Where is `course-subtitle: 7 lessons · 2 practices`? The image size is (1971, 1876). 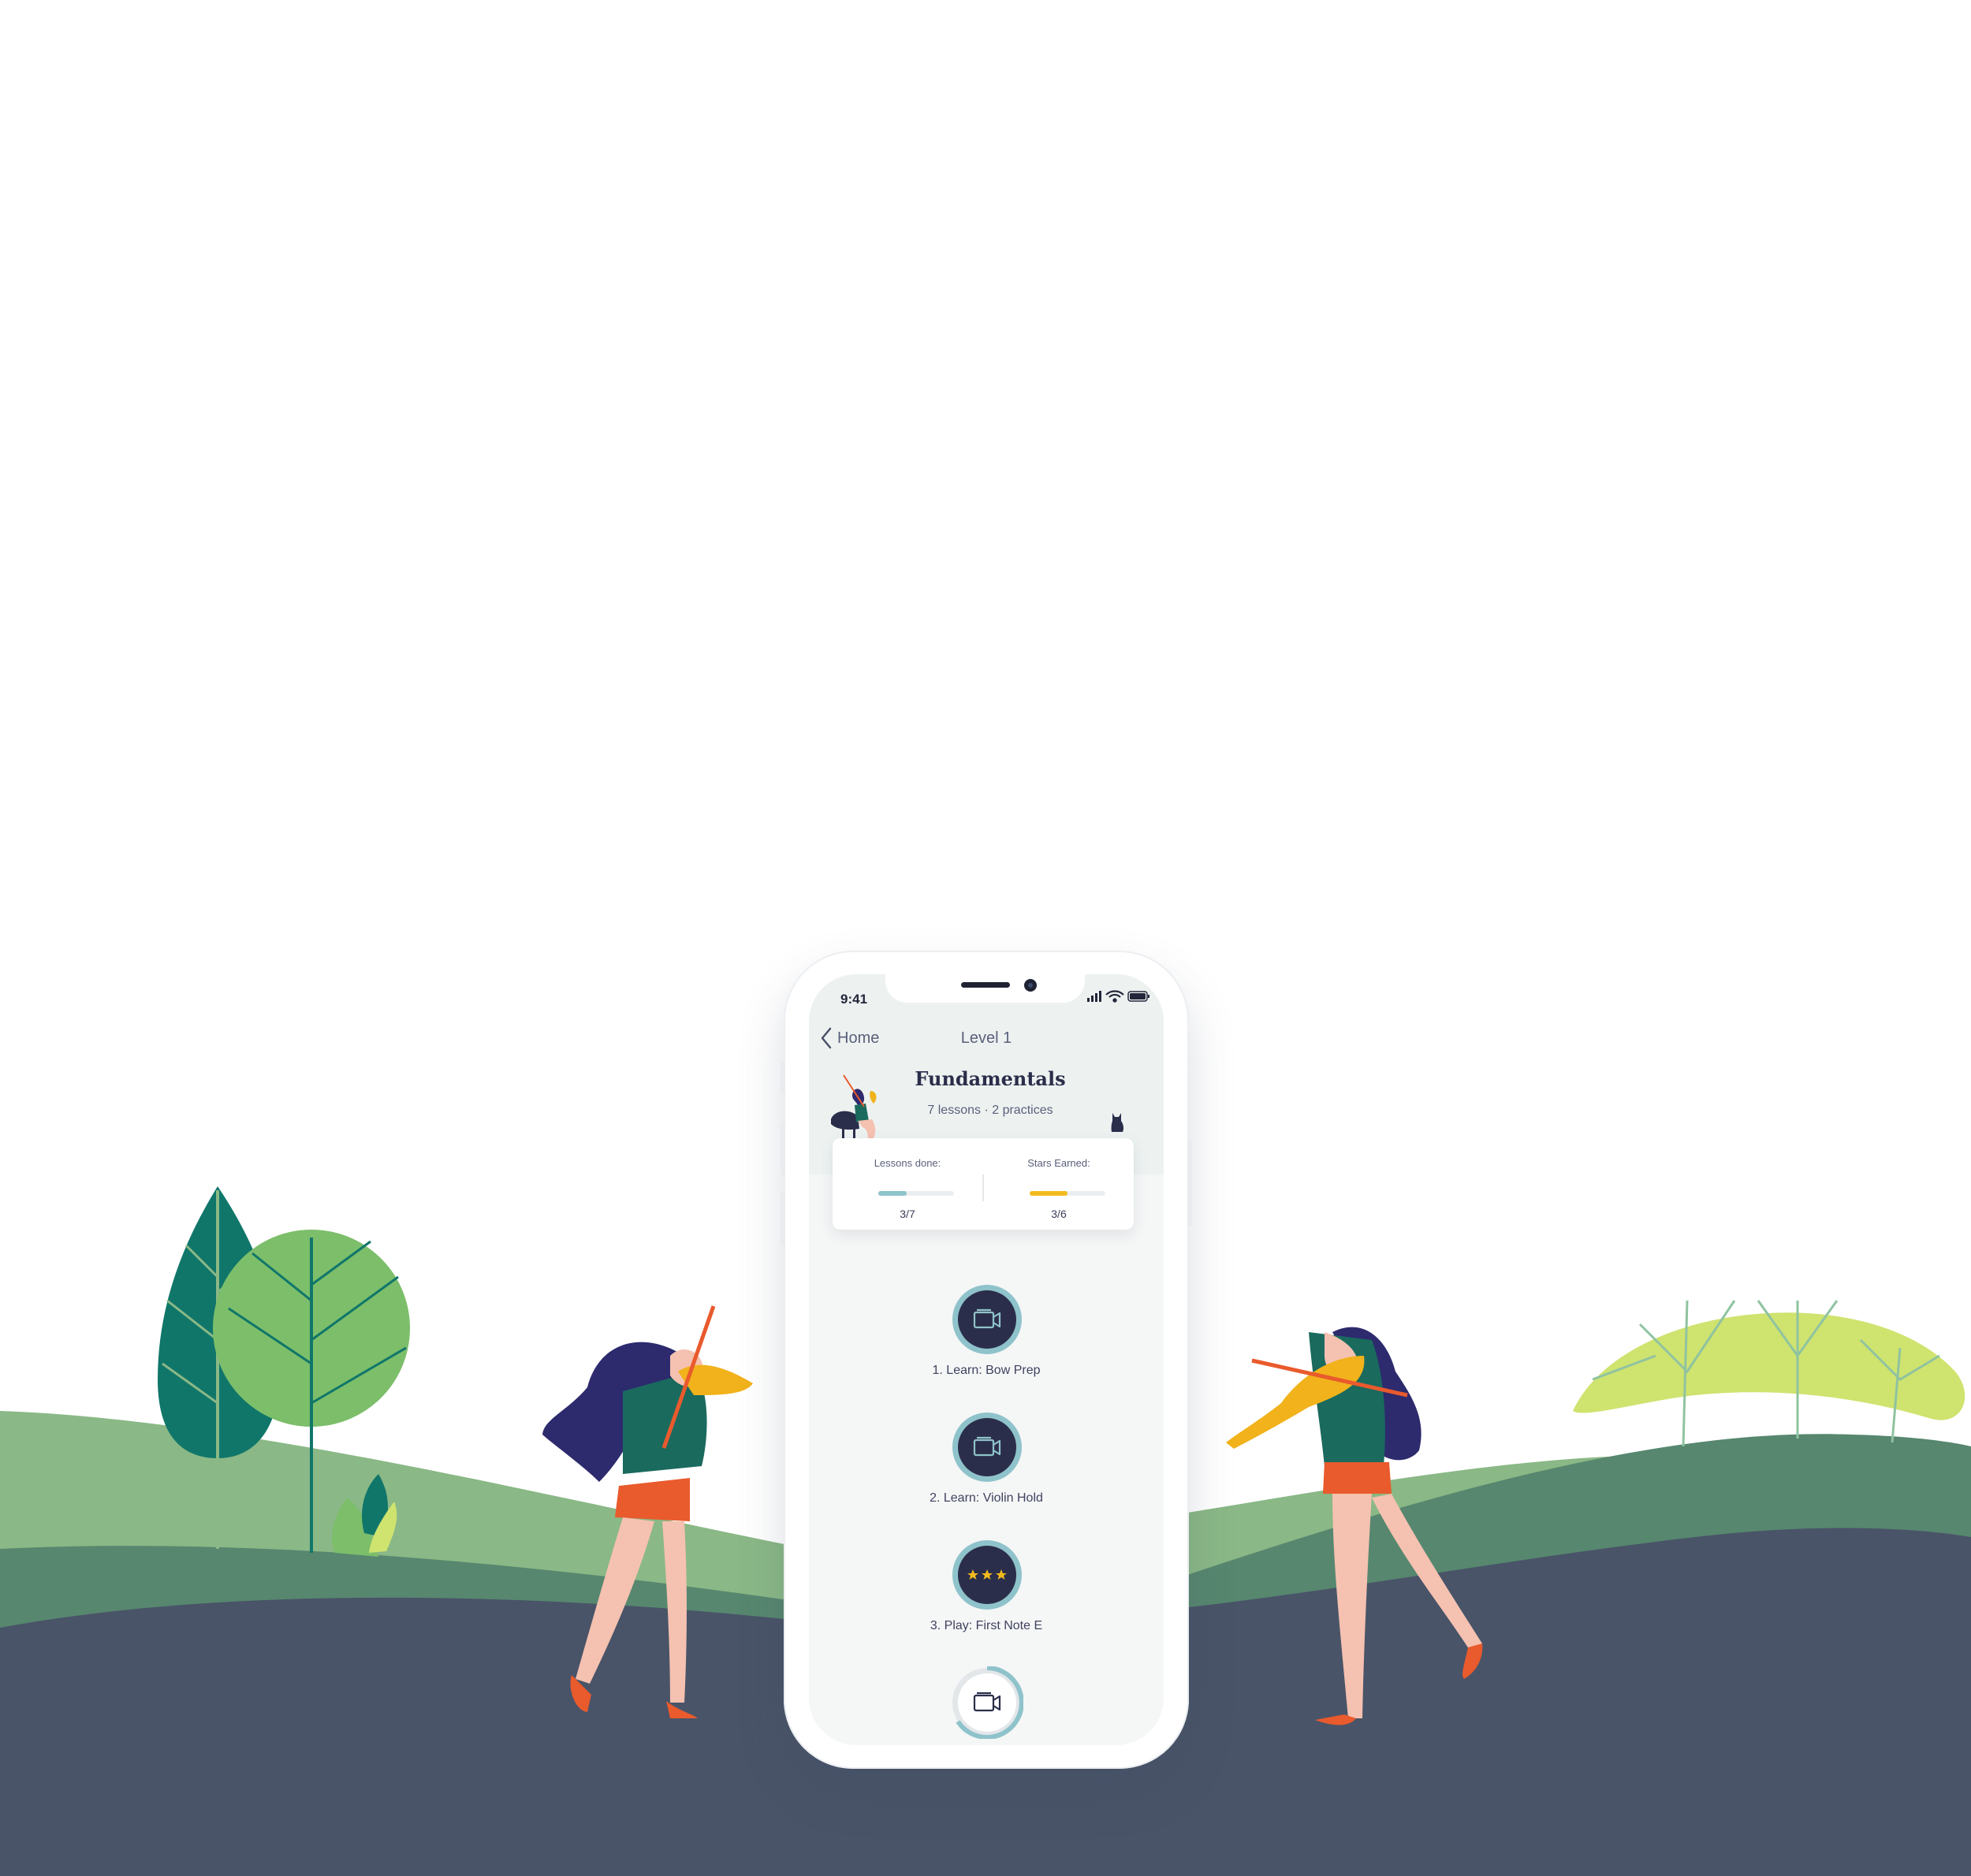 course-subtitle: 7 lessons · 2 practices is located at coordinates (990, 1110).